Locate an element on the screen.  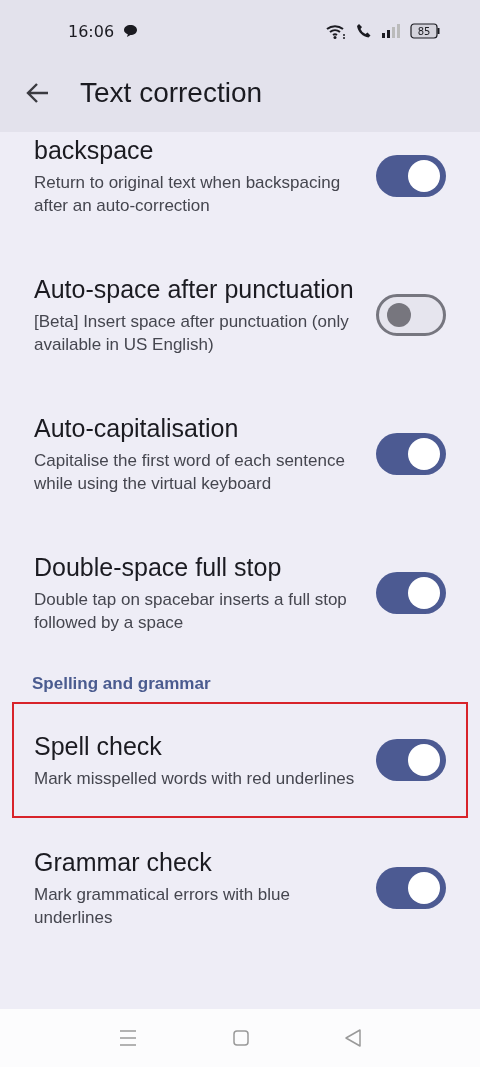
section-header: Spelling and grammar is located at coordinates (121, 684).